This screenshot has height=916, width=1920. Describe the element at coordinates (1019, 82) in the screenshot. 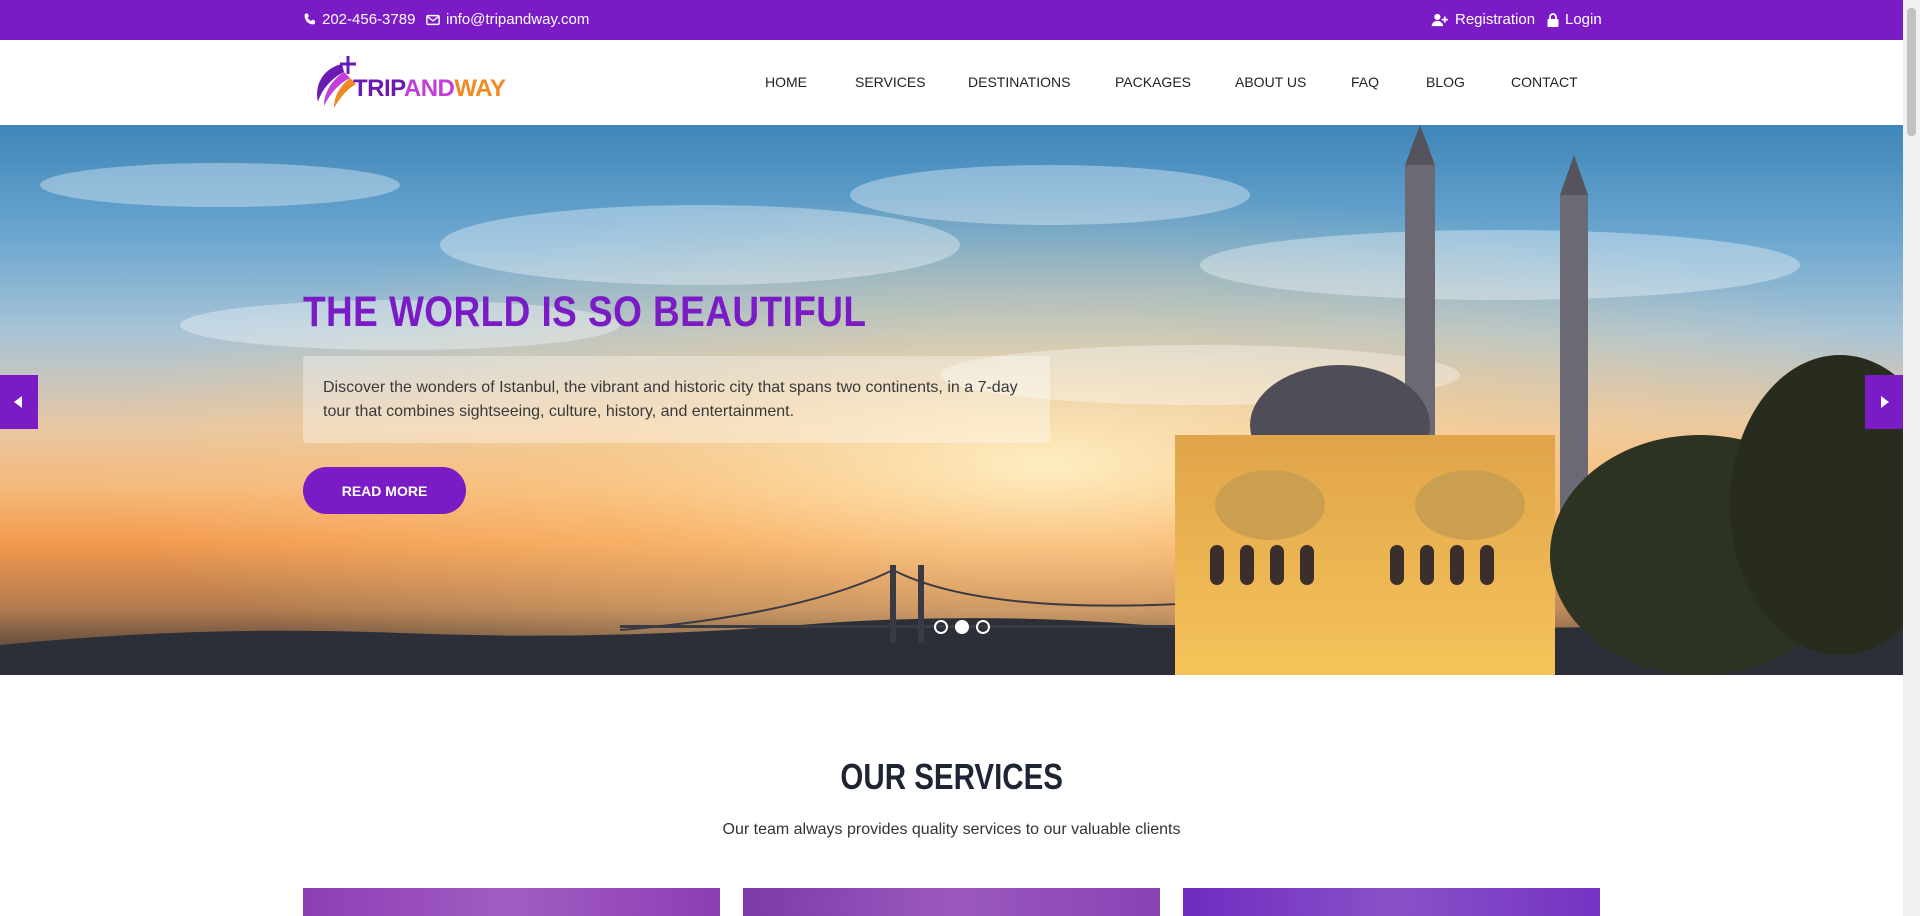

I see `nav-destinations: DESTINATIONS` at that location.